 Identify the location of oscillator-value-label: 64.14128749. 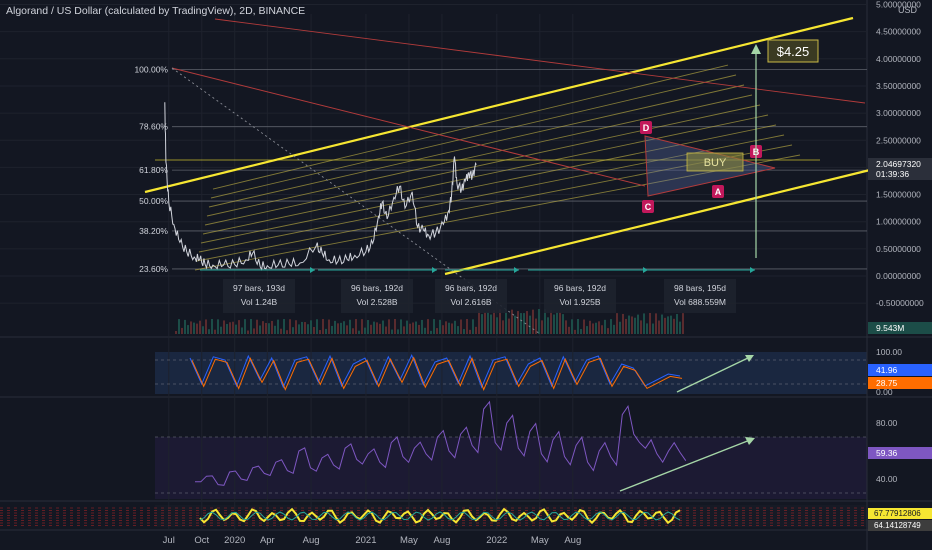
(897, 525).